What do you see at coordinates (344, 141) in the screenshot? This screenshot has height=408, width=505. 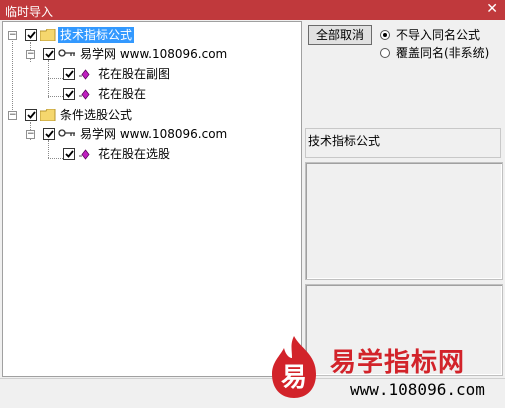 I see `formula-type-label: 技术指标公式` at bounding box center [344, 141].